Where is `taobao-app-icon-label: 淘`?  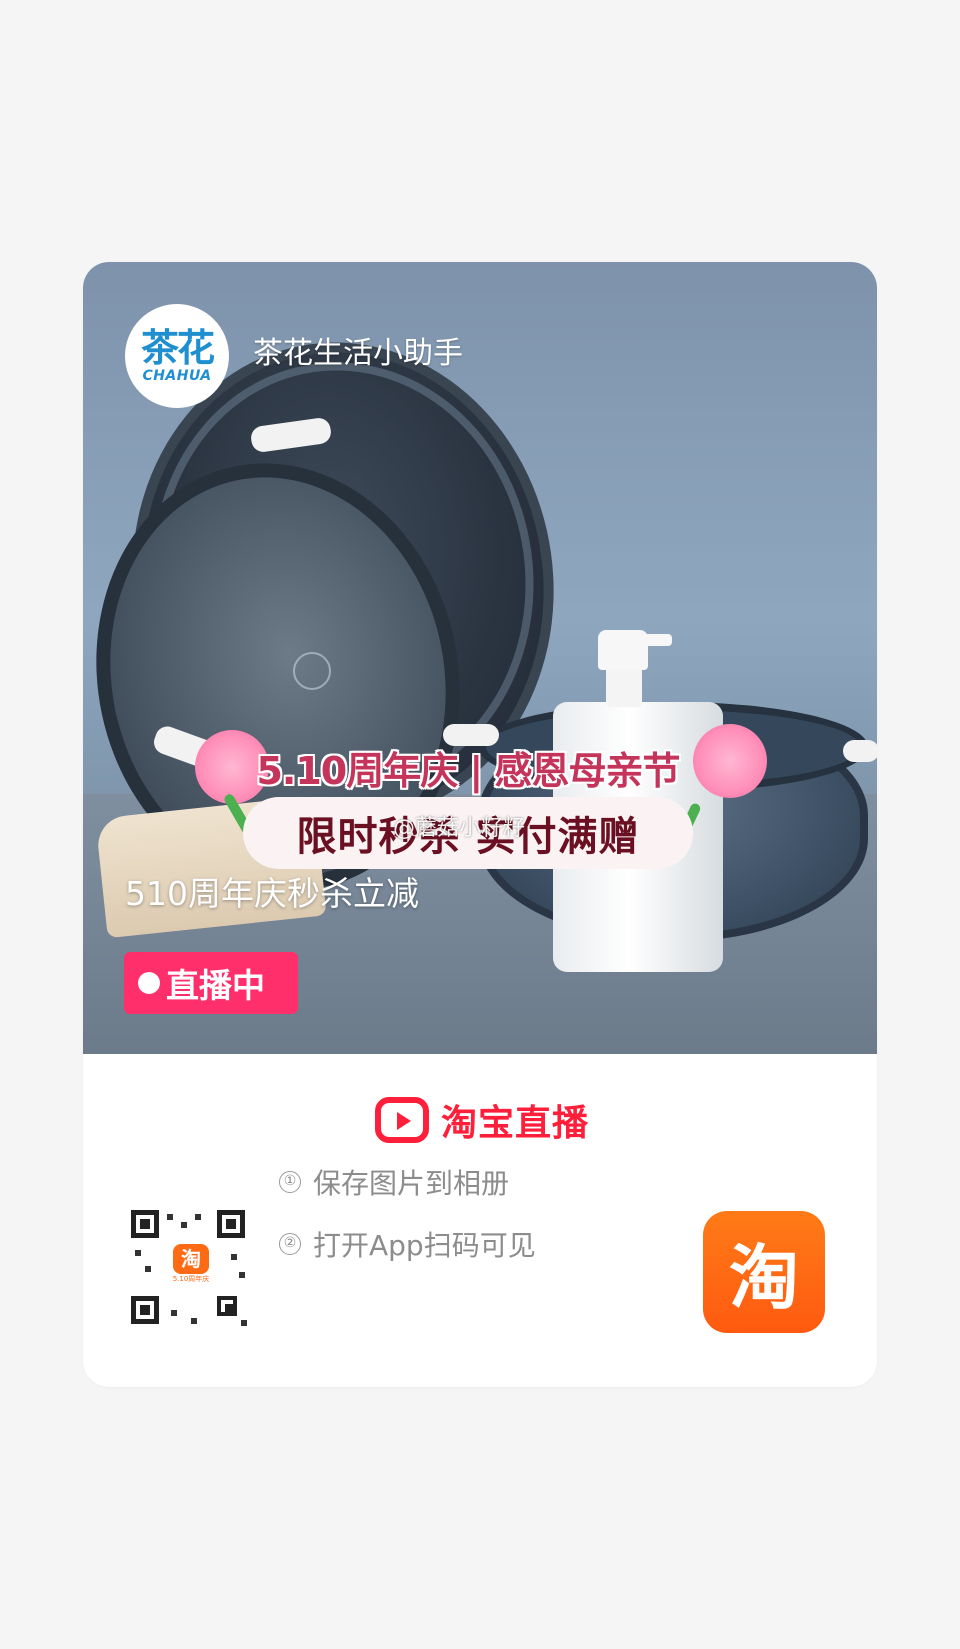 taobao-app-icon-label: 淘 is located at coordinates (764, 1277).